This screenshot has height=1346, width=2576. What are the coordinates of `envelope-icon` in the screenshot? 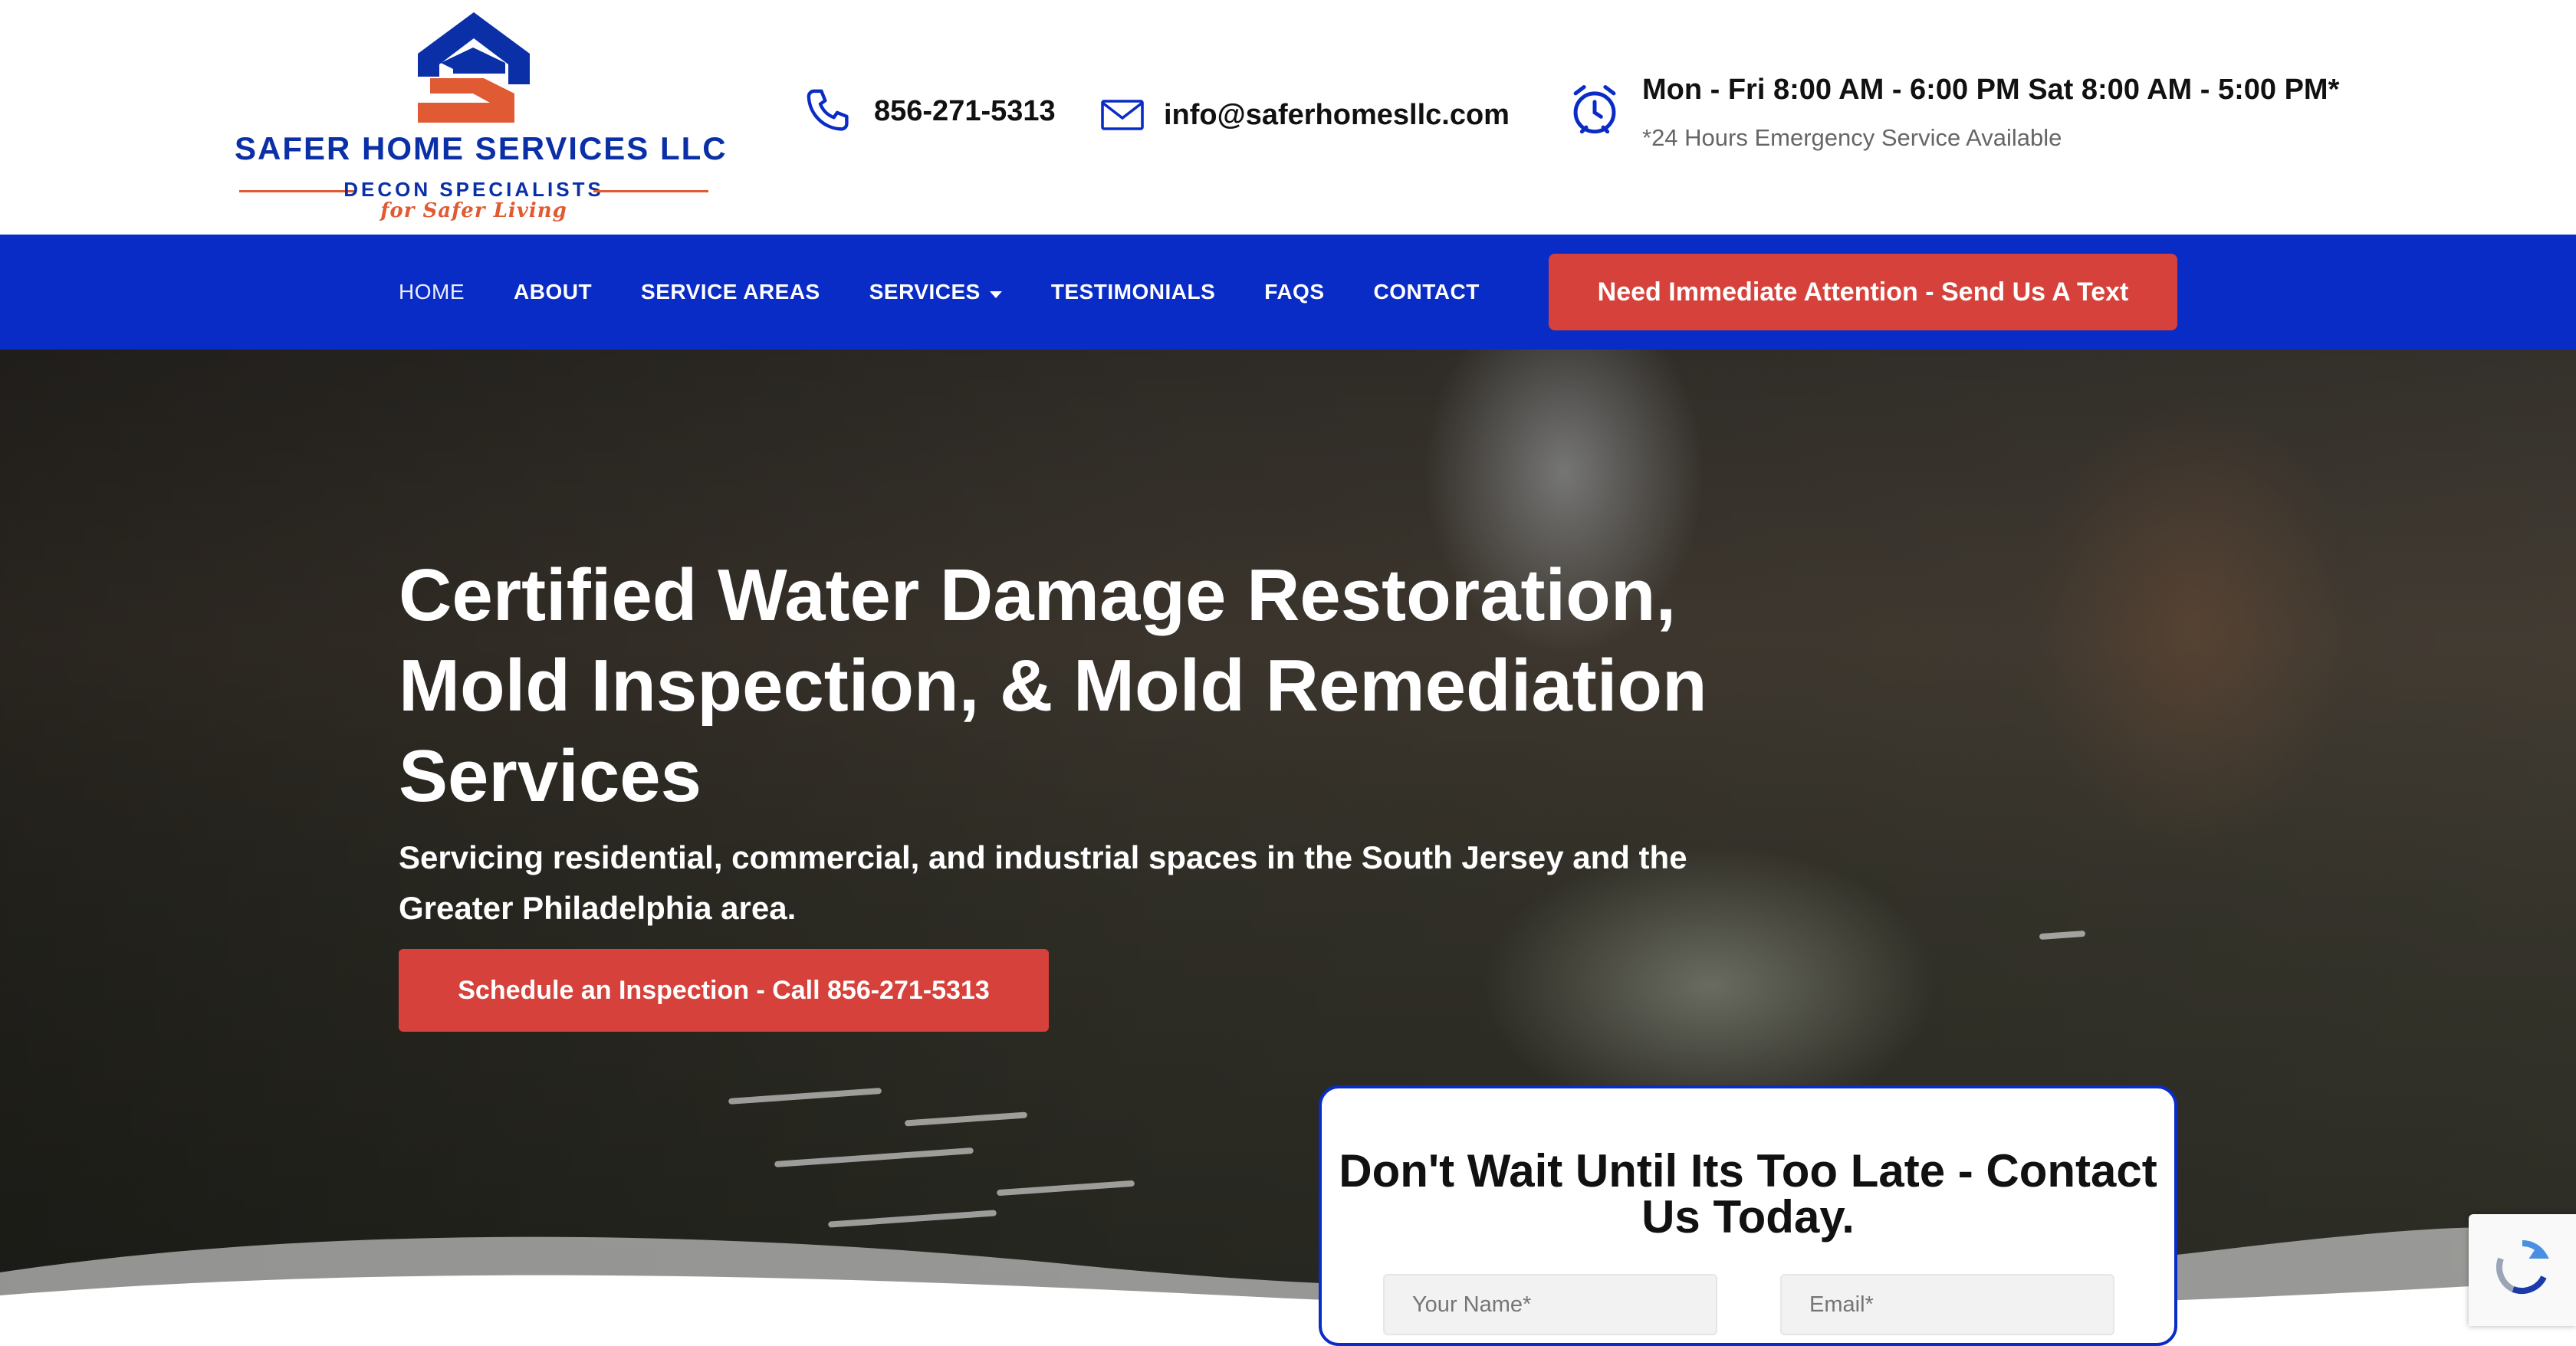 It's located at (1123, 115).